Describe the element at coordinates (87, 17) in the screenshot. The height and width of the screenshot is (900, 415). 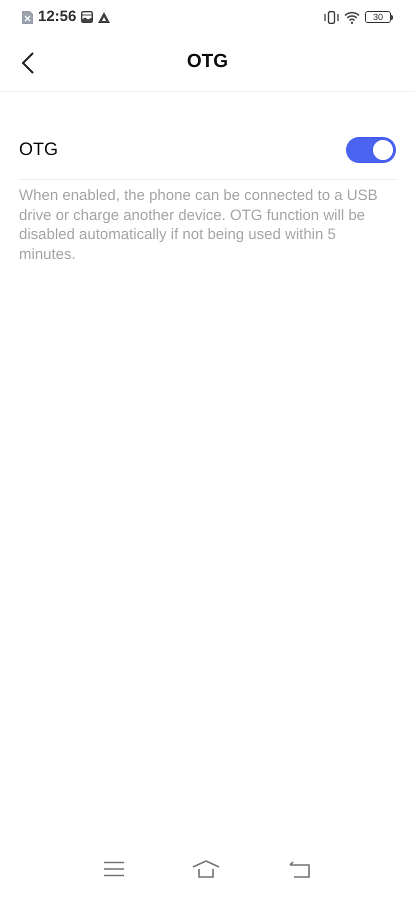
I see `photo-notification-icon` at that location.